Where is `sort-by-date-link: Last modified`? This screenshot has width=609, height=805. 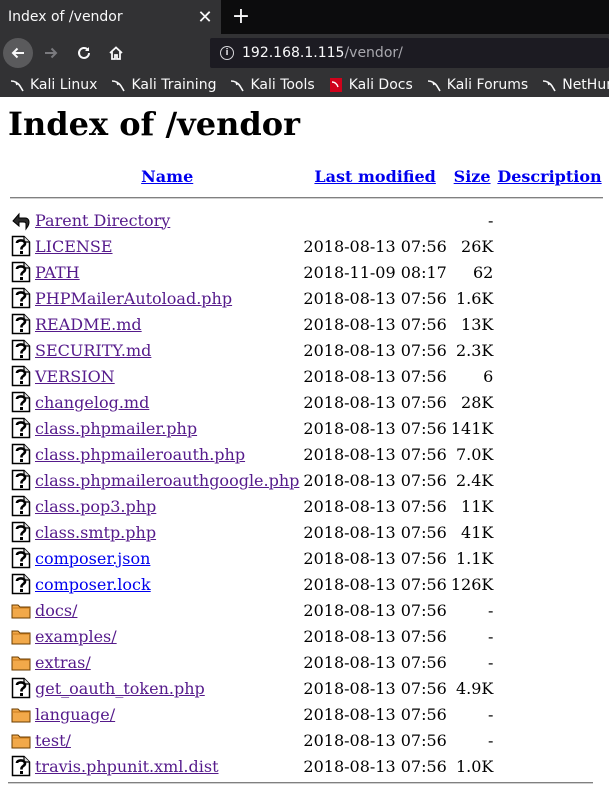 sort-by-date-link: Last modified is located at coordinates (374, 176).